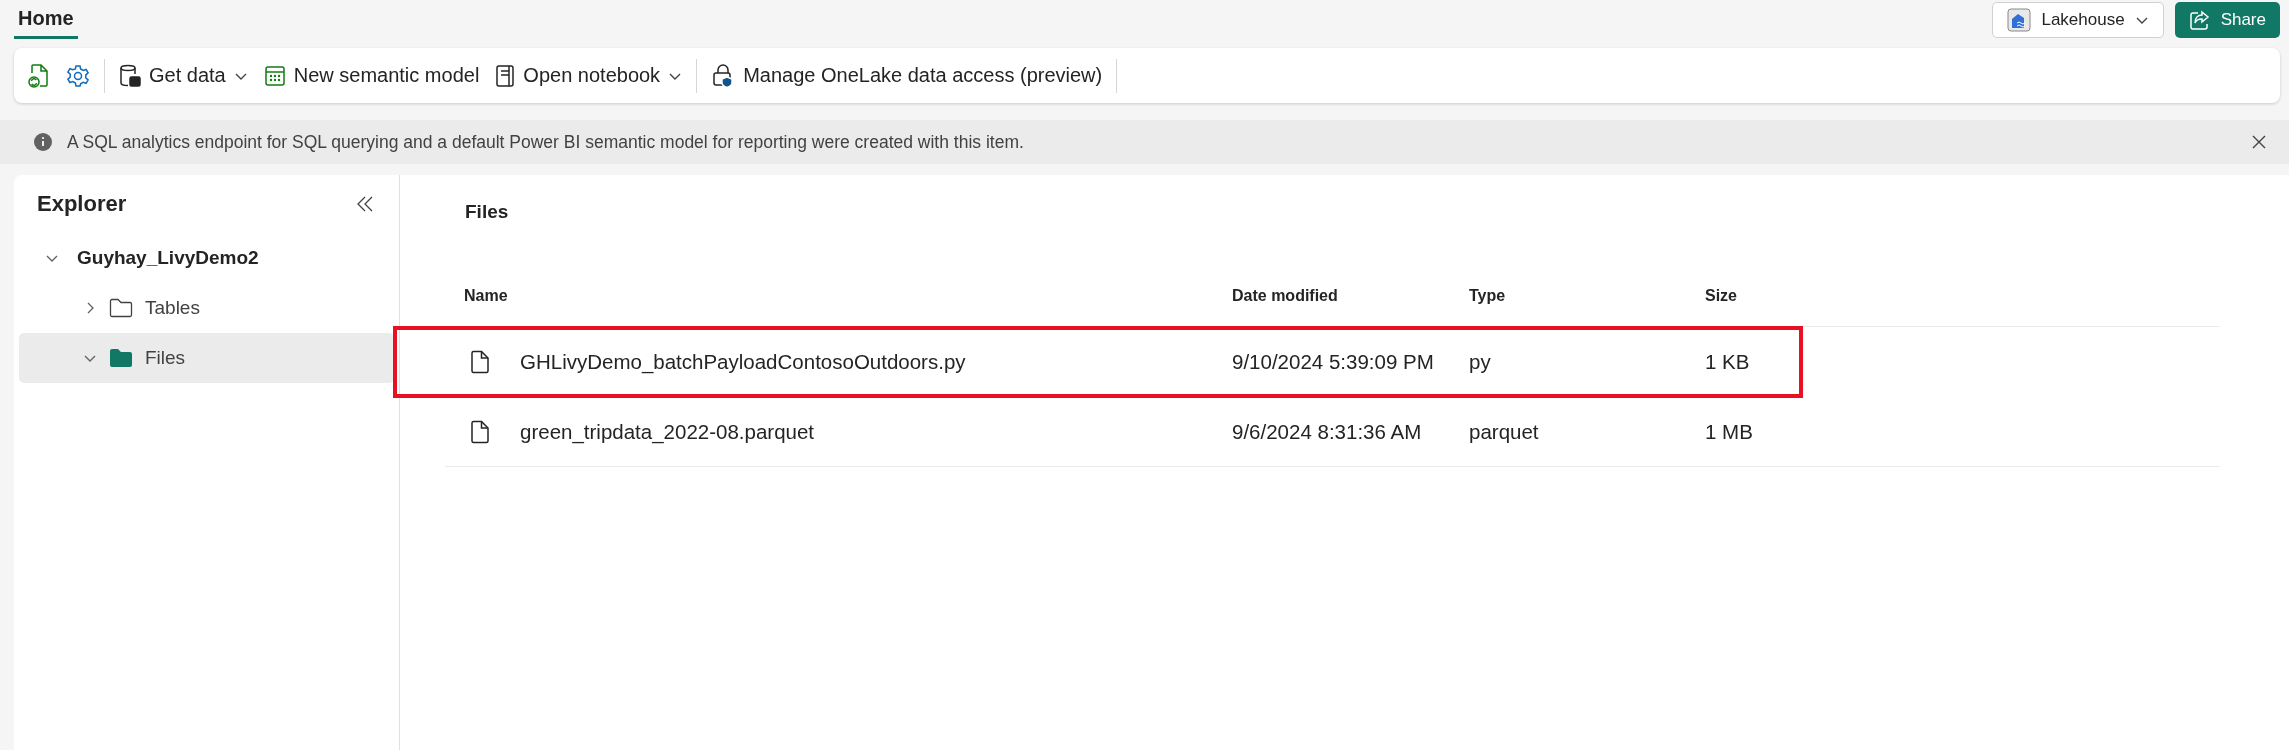 This screenshot has height=750, width=2289. Describe the element at coordinates (130, 75) in the screenshot. I see `database-icon` at that location.